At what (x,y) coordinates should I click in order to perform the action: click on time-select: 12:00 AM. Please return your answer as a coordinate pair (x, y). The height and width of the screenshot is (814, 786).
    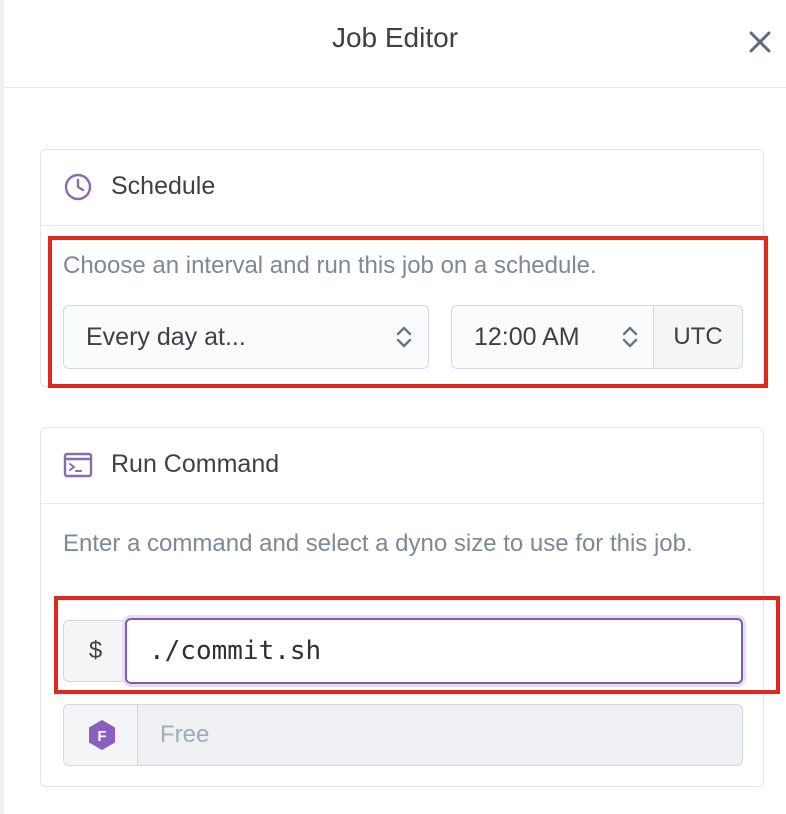
    Looking at the image, I should click on (553, 337).